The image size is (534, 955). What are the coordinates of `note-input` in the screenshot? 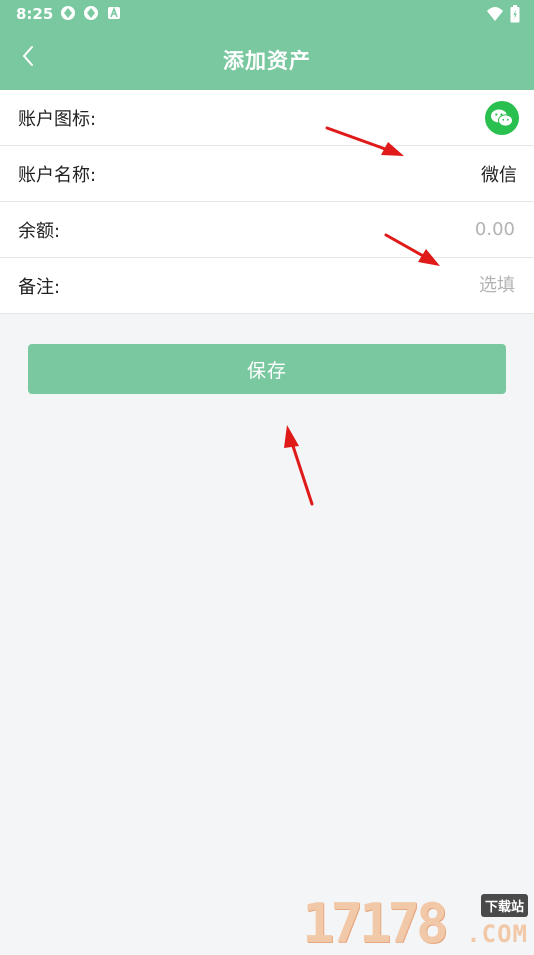 It's located at (395, 285).